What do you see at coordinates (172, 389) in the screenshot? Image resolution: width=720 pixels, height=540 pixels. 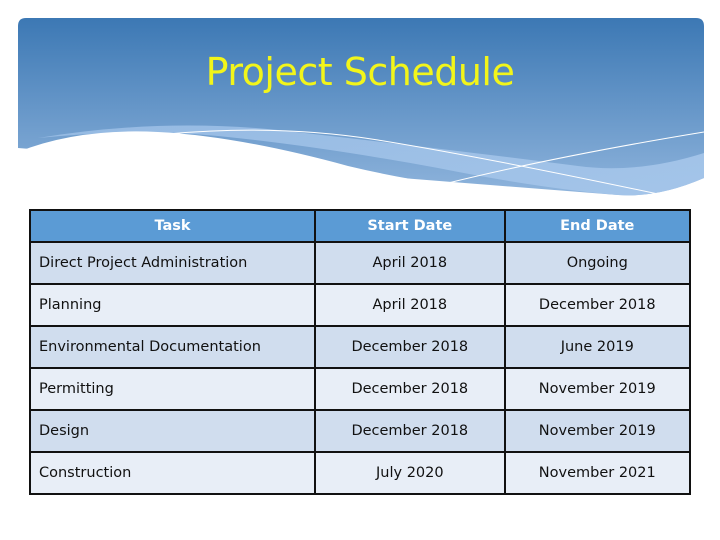 I see `task-cell: Permitting` at bounding box center [172, 389].